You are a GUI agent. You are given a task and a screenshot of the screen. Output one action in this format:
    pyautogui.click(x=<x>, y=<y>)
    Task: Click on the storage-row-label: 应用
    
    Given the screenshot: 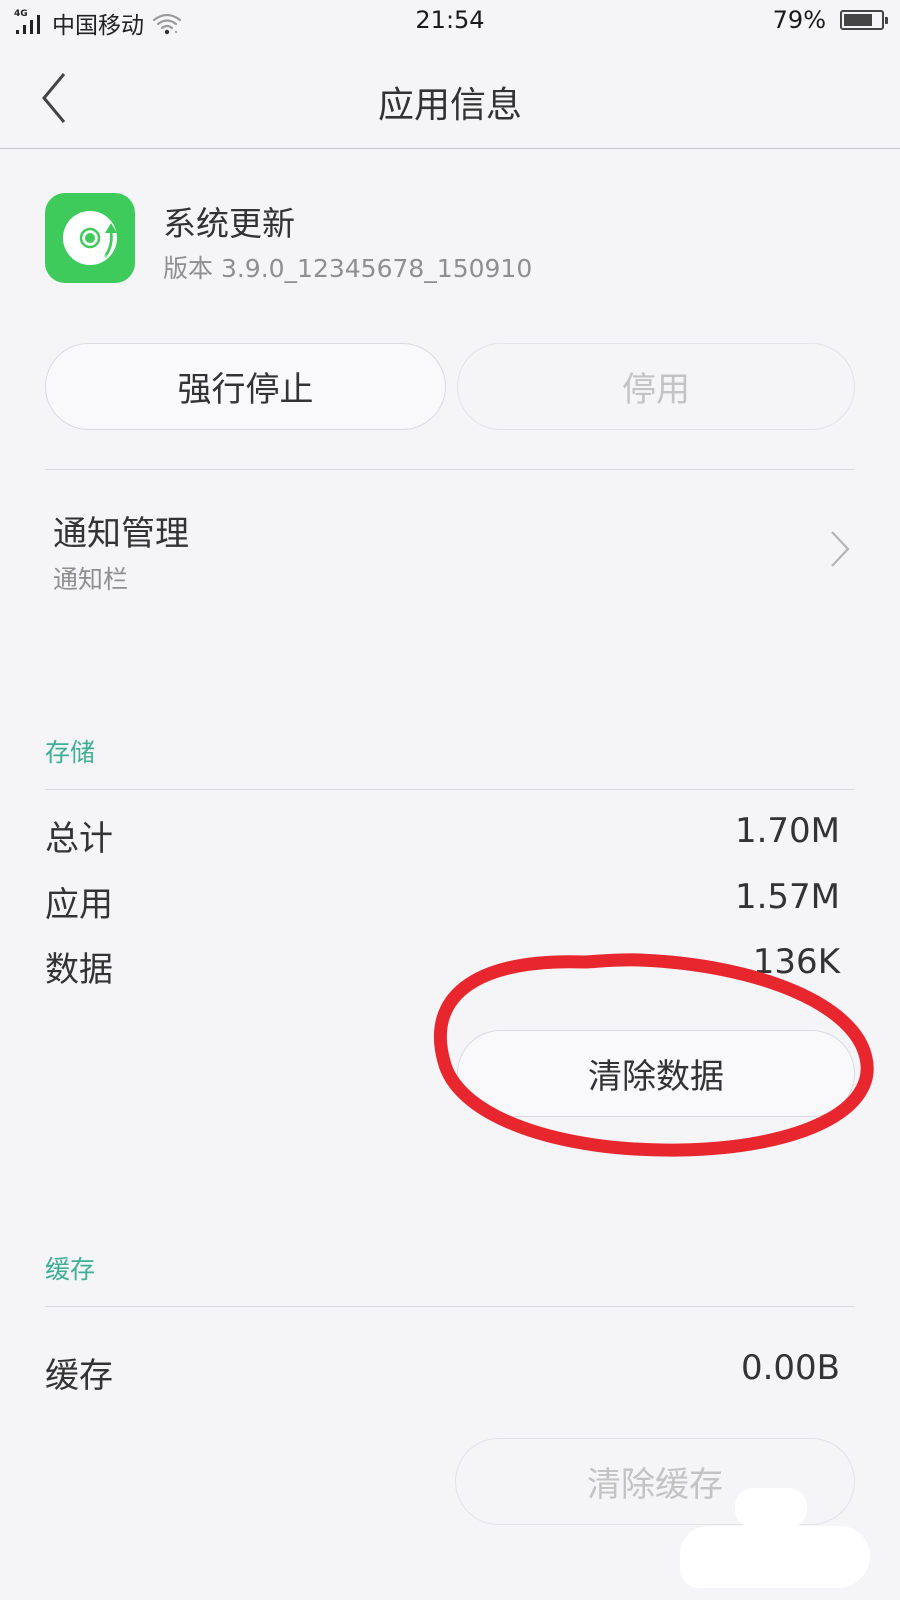 What is the action you would take?
    pyautogui.click(x=79, y=905)
    